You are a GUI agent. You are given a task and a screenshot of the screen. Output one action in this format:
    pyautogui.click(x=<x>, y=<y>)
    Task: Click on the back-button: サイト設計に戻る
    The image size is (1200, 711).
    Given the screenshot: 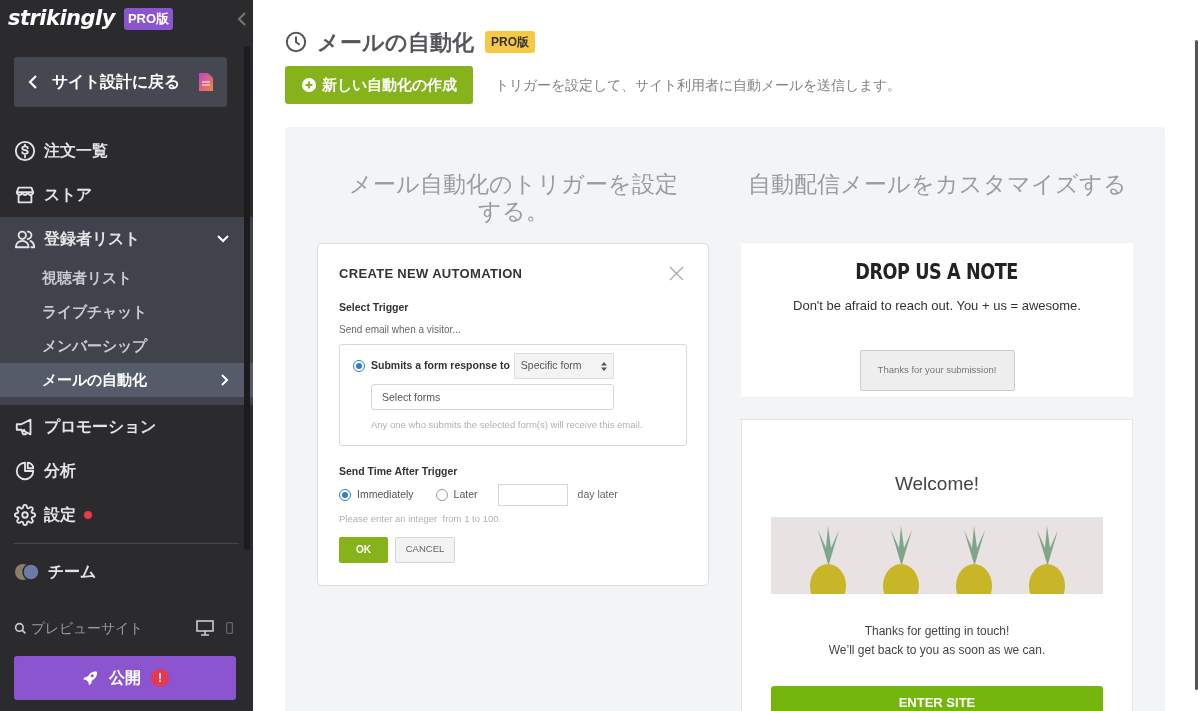 What is the action you would take?
    pyautogui.click(x=120, y=82)
    